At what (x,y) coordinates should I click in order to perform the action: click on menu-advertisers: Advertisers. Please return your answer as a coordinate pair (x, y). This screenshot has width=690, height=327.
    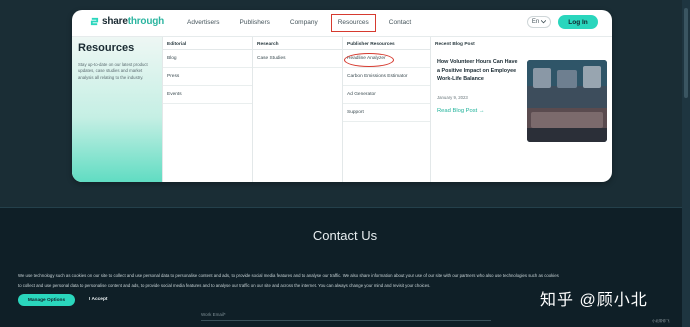
    Looking at the image, I should click on (203, 23).